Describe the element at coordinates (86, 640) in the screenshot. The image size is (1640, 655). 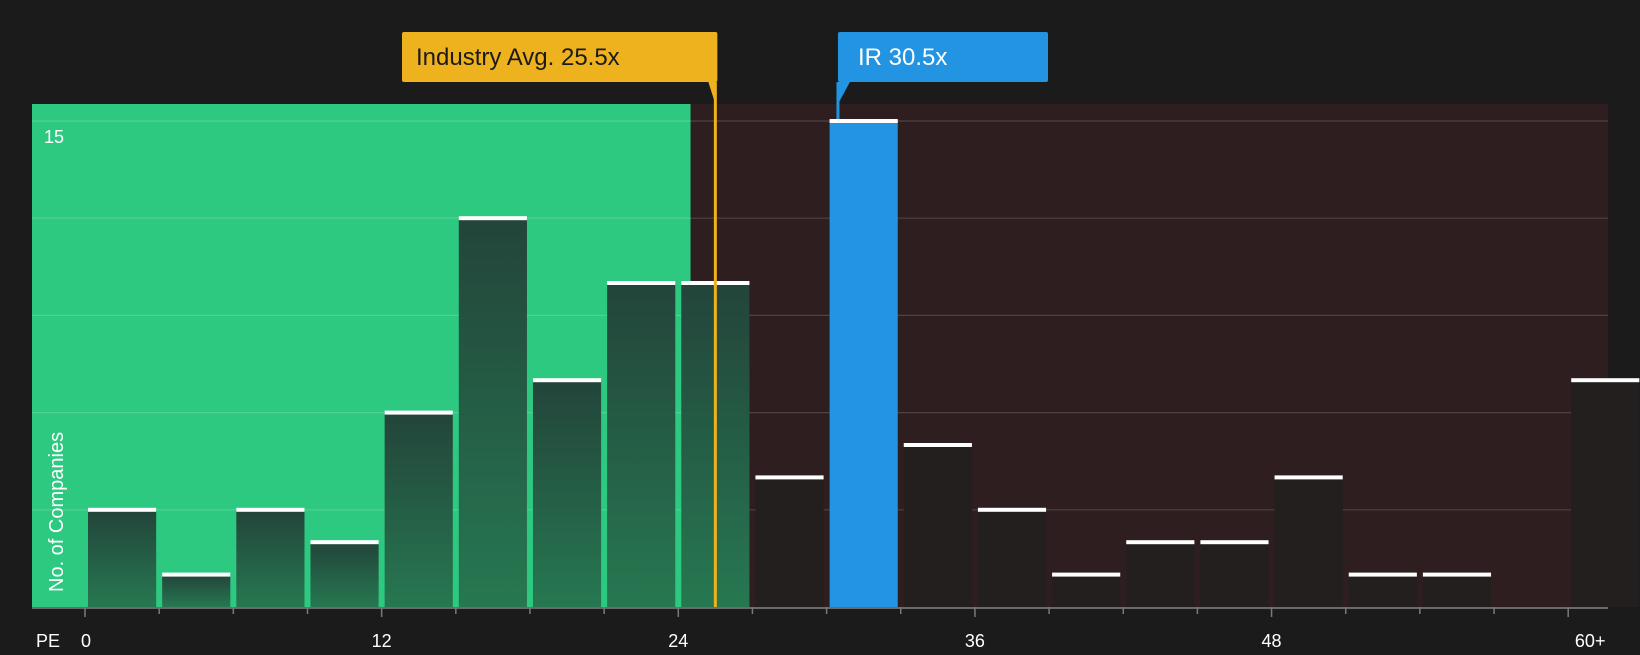
I see `x-tick-label: 0` at that location.